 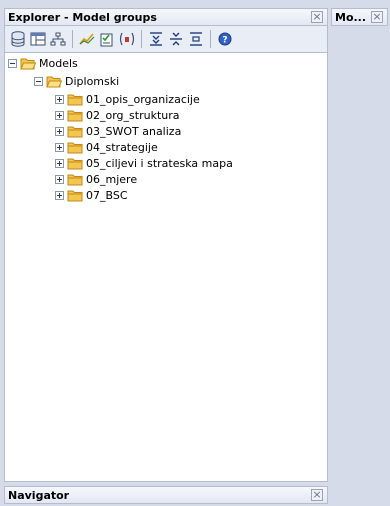 What do you see at coordinates (18, 39) in the screenshot?
I see `database-icon` at bounding box center [18, 39].